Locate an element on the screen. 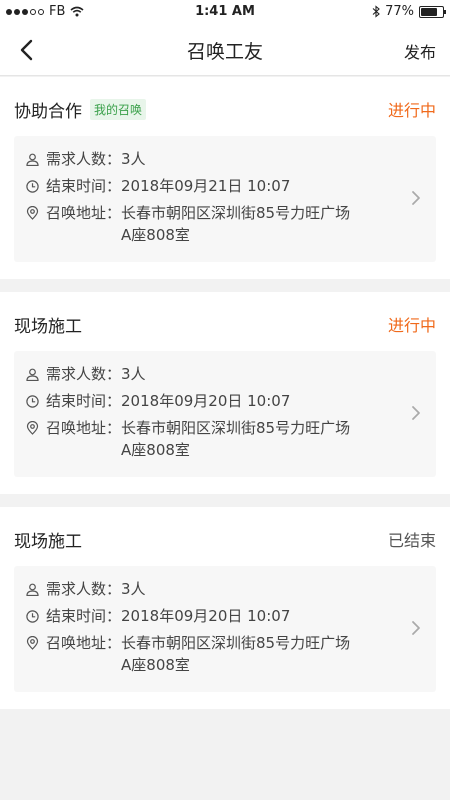  my-summon-badge: 我的召唤 is located at coordinates (118, 109).